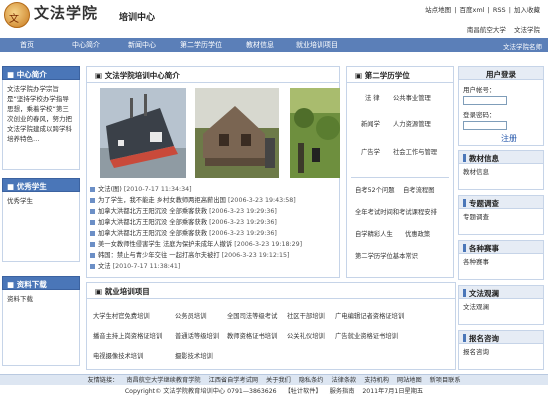 The image size is (548, 400). I want to click on self-study-link: 自学精彩人生, so click(374, 233).